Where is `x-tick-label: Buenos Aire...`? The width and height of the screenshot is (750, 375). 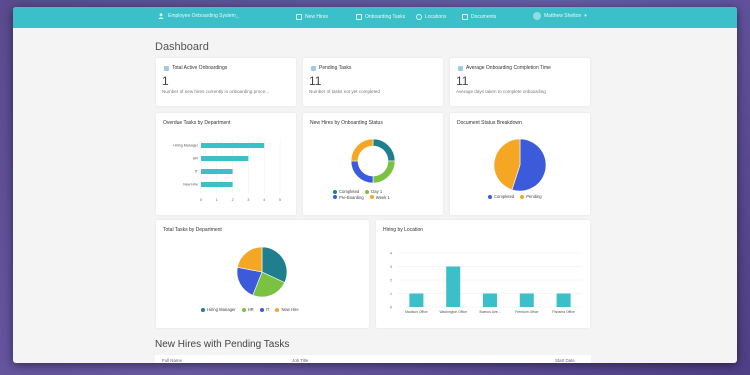
x-tick-label: Buenos Aire... is located at coordinates (489, 312).